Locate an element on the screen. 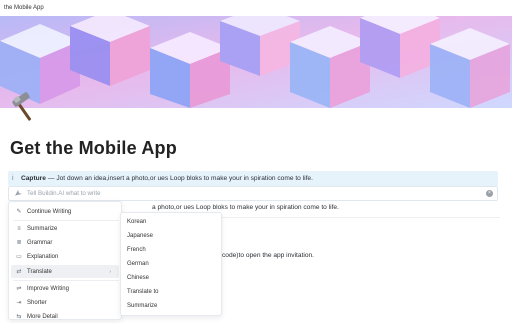  menu-item-continue-writing: ✎ Continue Writing is located at coordinates (65, 211).